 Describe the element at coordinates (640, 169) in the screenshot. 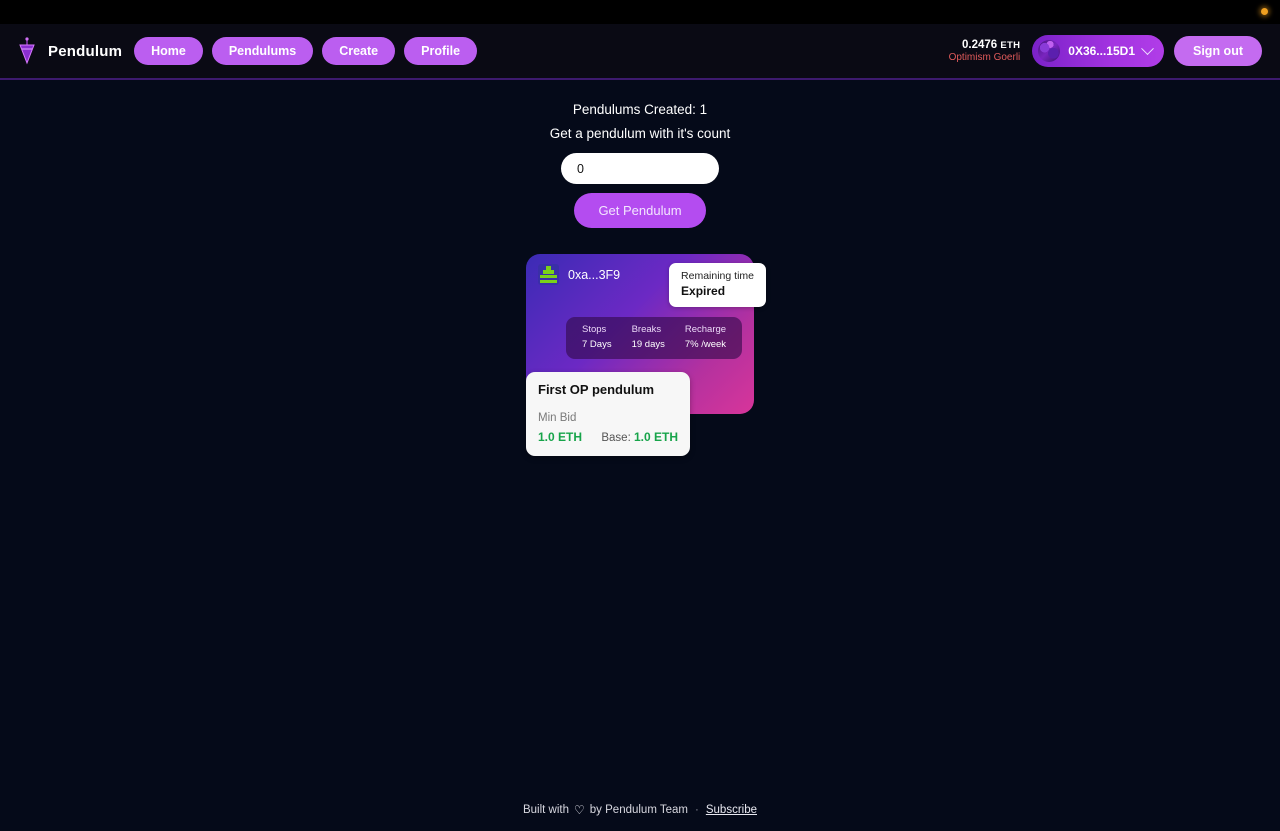

I see `pendulum-count-input` at that location.